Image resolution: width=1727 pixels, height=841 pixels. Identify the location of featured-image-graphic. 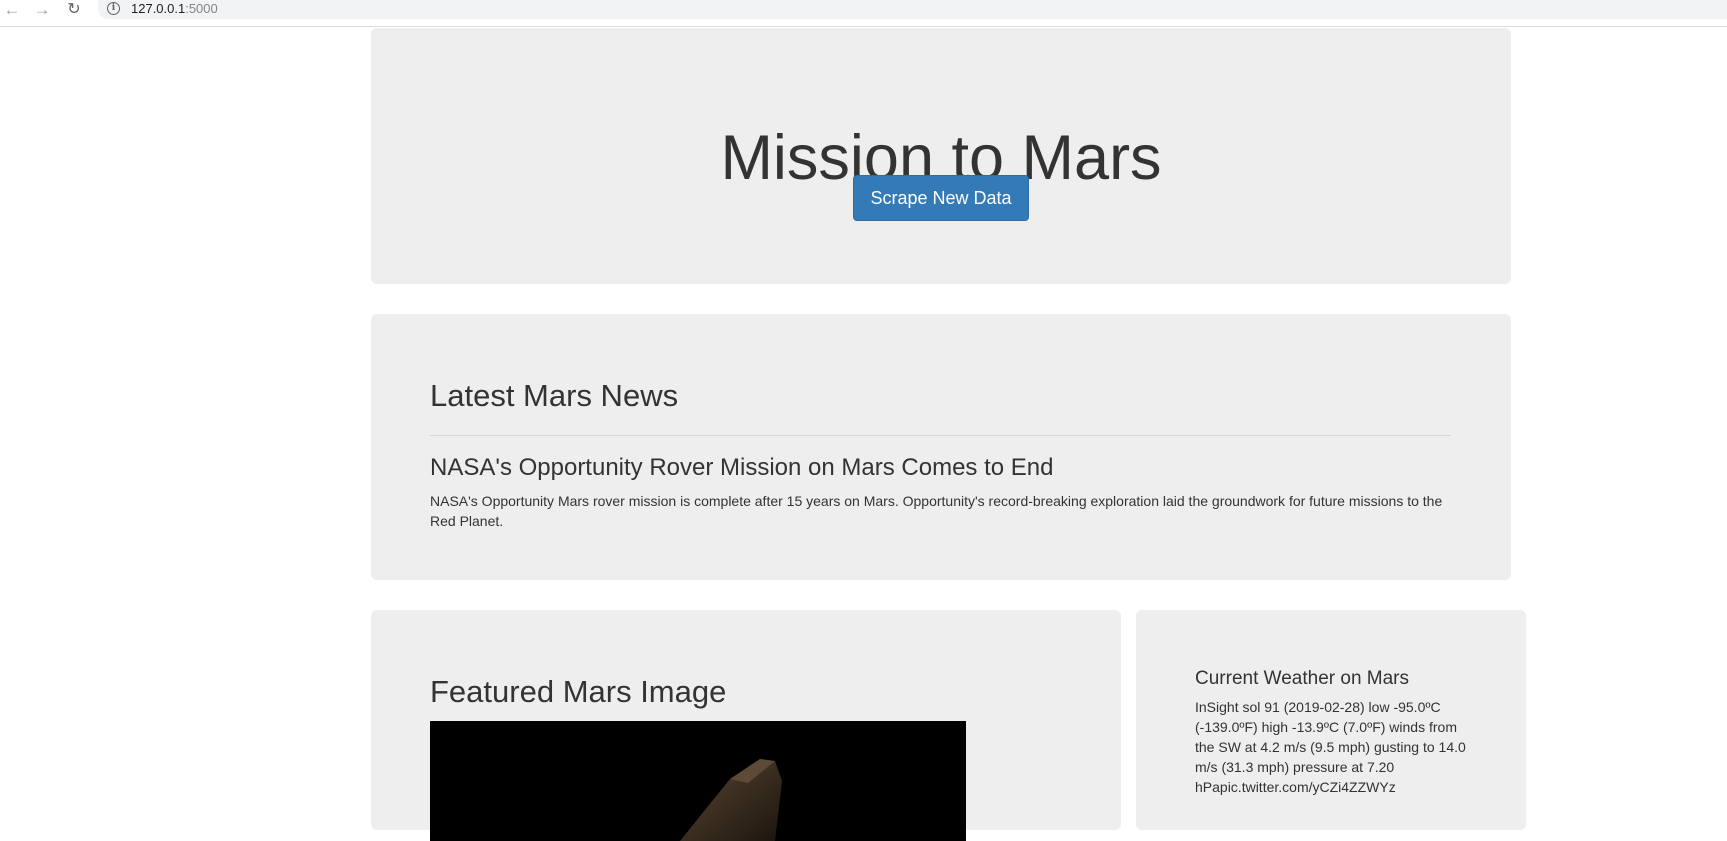
(731, 800).